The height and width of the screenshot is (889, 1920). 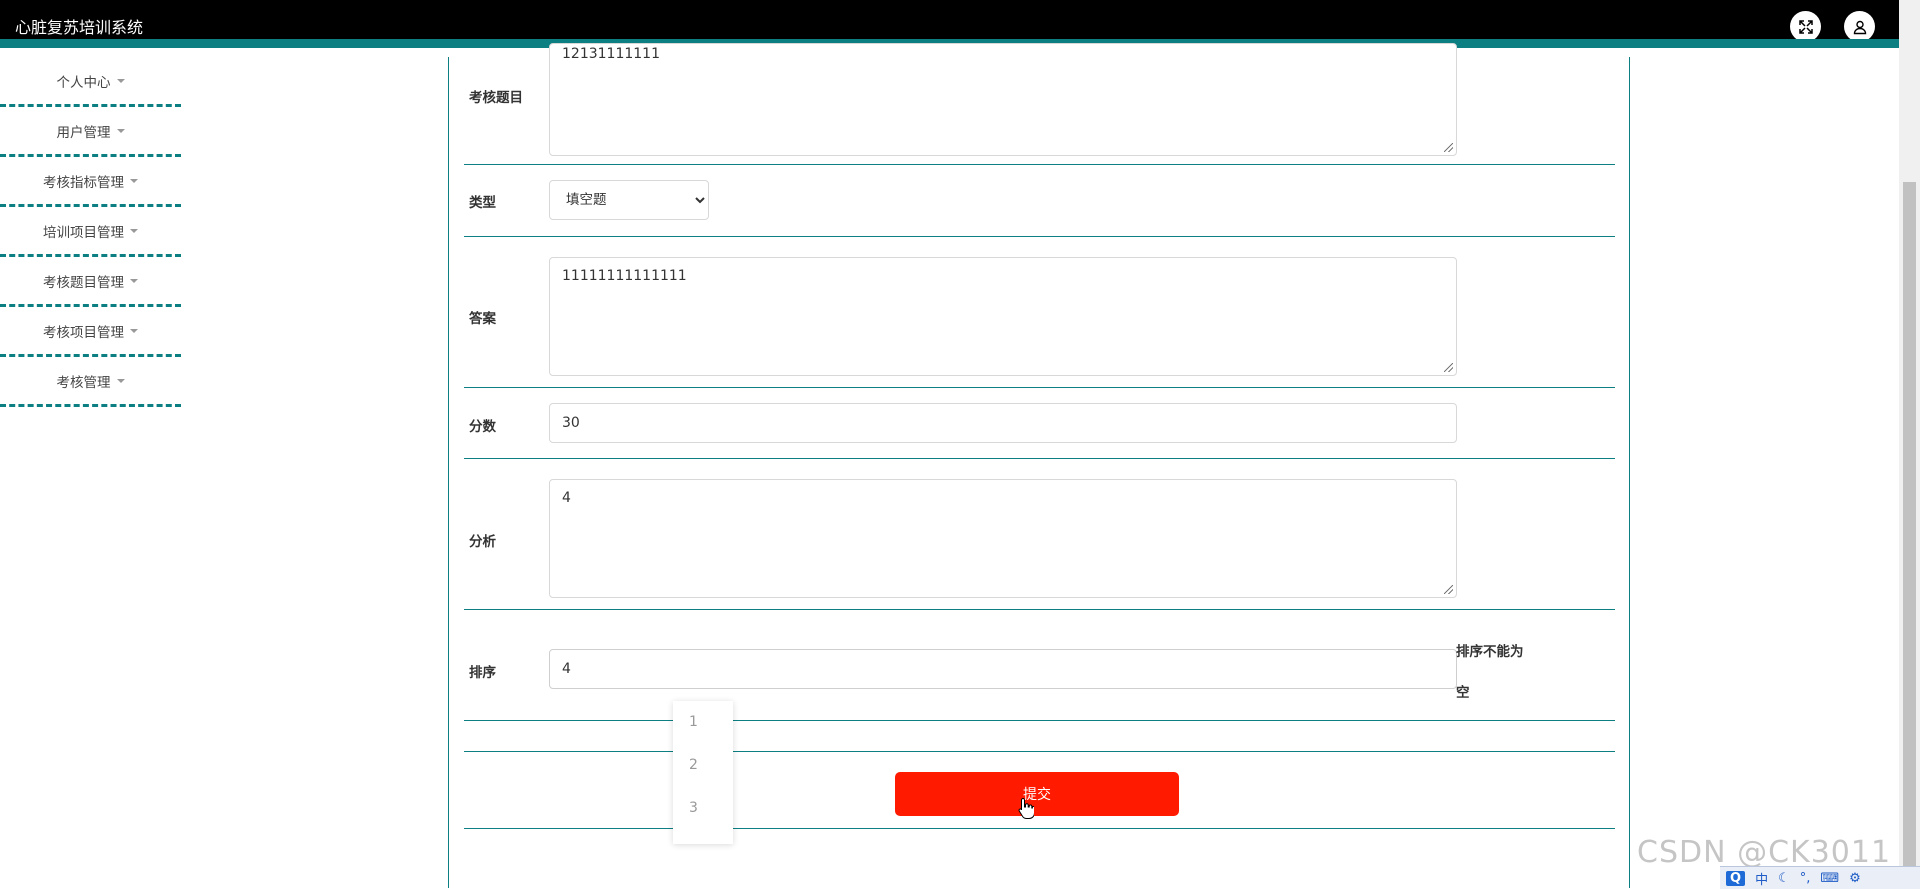 I want to click on sidebar-item-label: 个人中心, so click(x=83, y=82).